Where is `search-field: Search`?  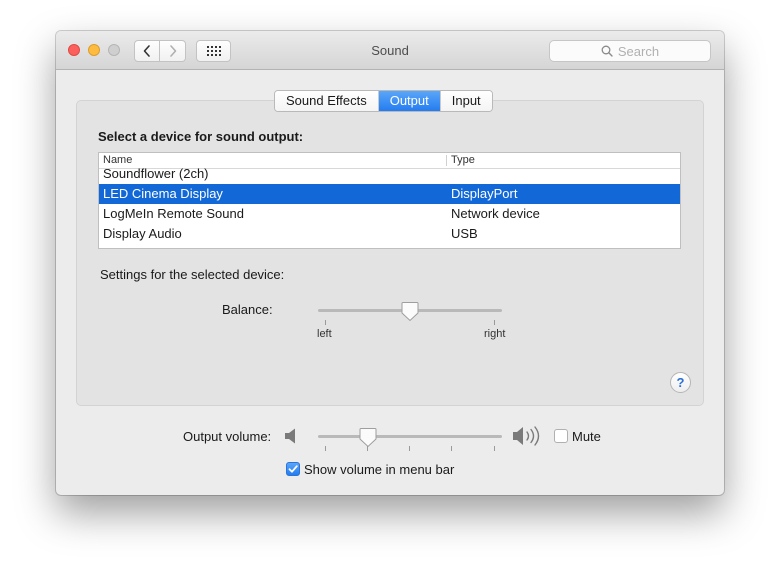
search-field: Search is located at coordinates (630, 51).